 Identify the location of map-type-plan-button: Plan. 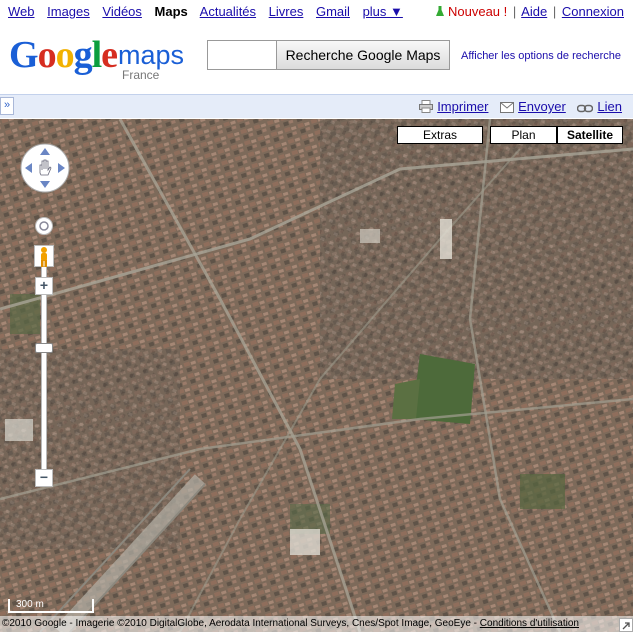
(523, 135).